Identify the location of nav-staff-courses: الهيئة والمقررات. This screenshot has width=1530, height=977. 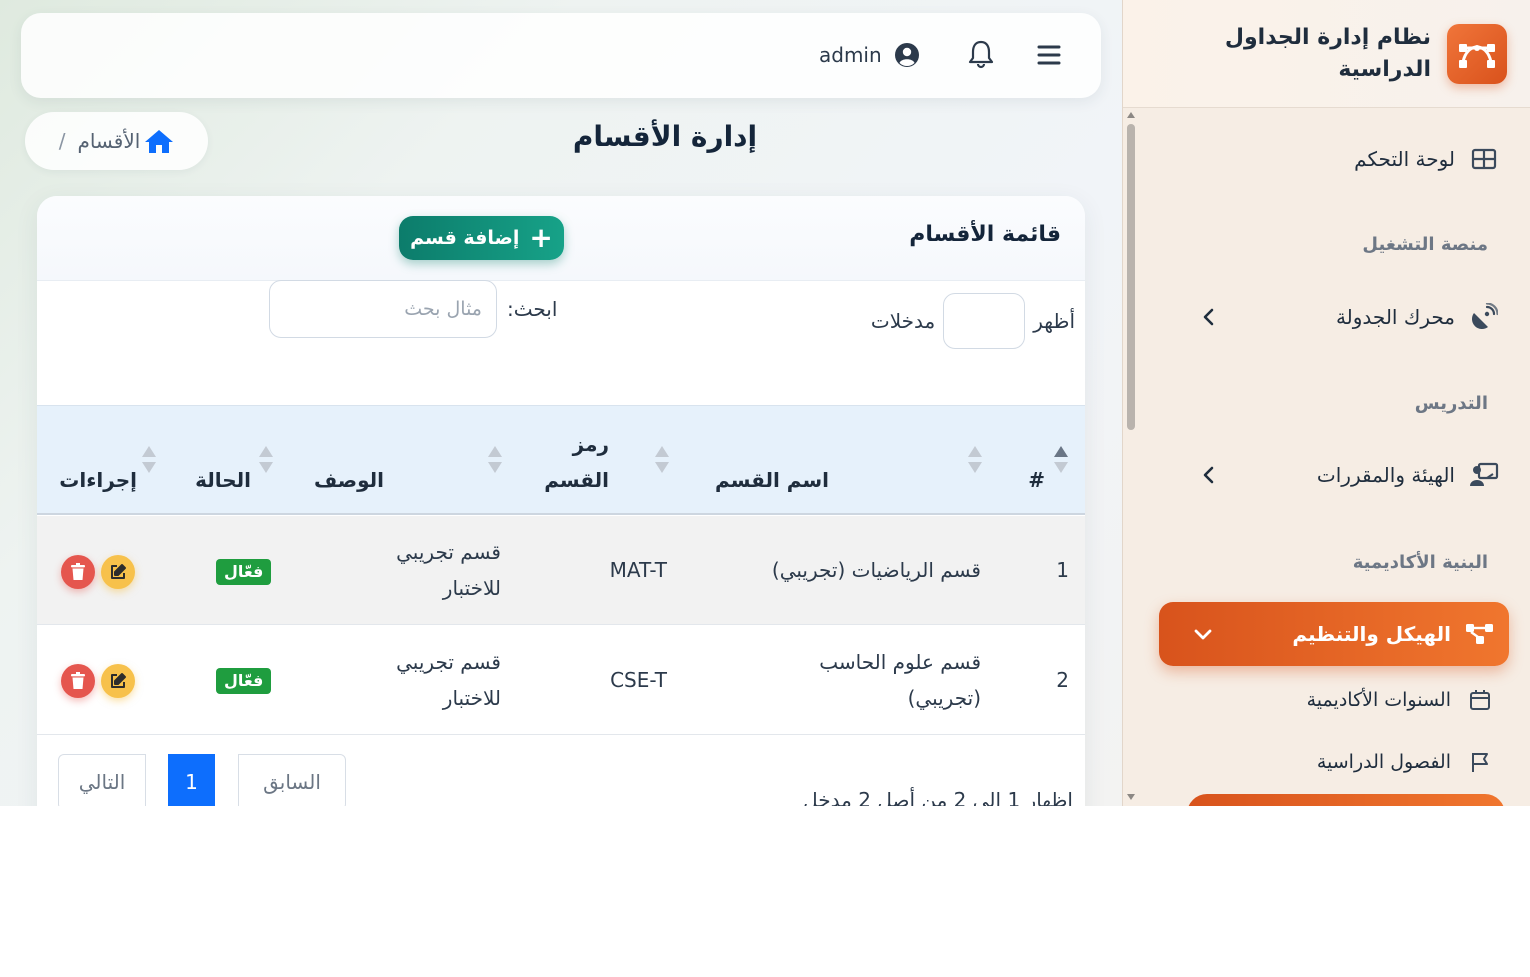
(1329, 475).